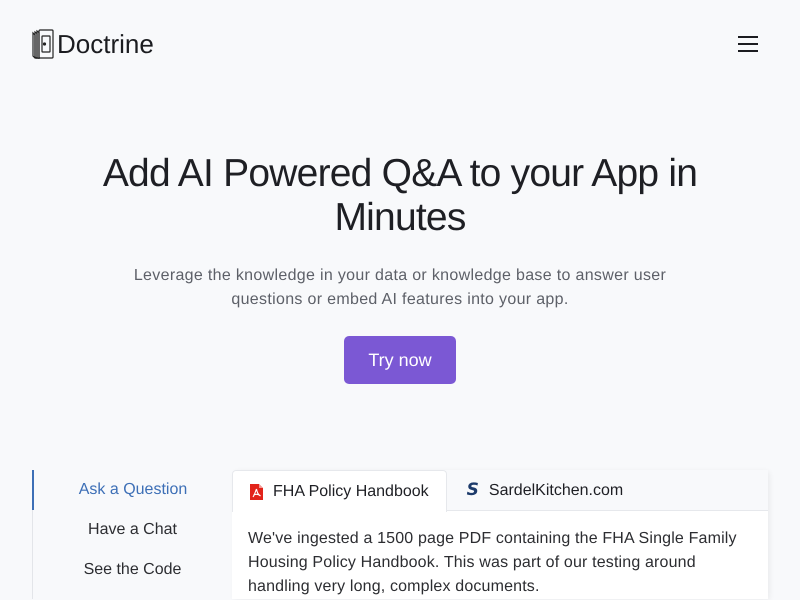  What do you see at coordinates (132, 530) in the screenshot?
I see `demo-nav-item: Have a Chat` at bounding box center [132, 530].